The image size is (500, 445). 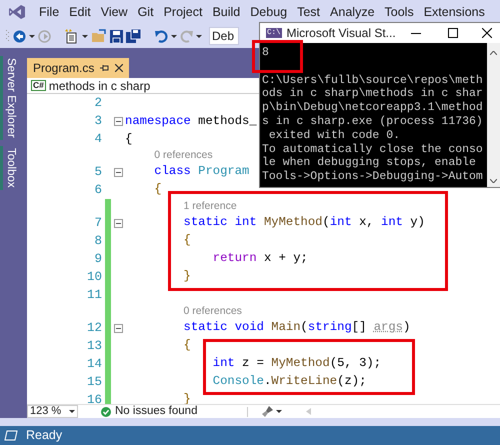 What do you see at coordinates (97, 121) in the screenshot?
I see `line-number: 3` at bounding box center [97, 121].